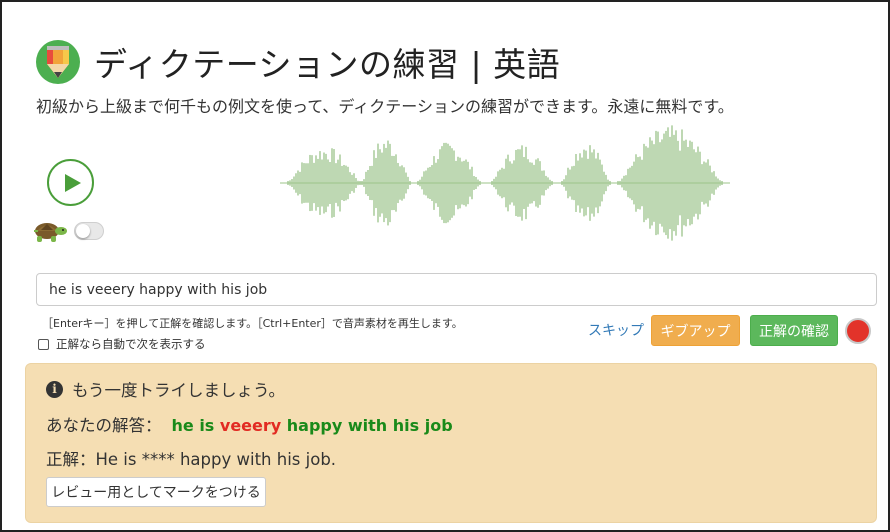 This screenshot has height=532, width=890. I want to click on answer-part-wrong: veeery, so click(250, 425).